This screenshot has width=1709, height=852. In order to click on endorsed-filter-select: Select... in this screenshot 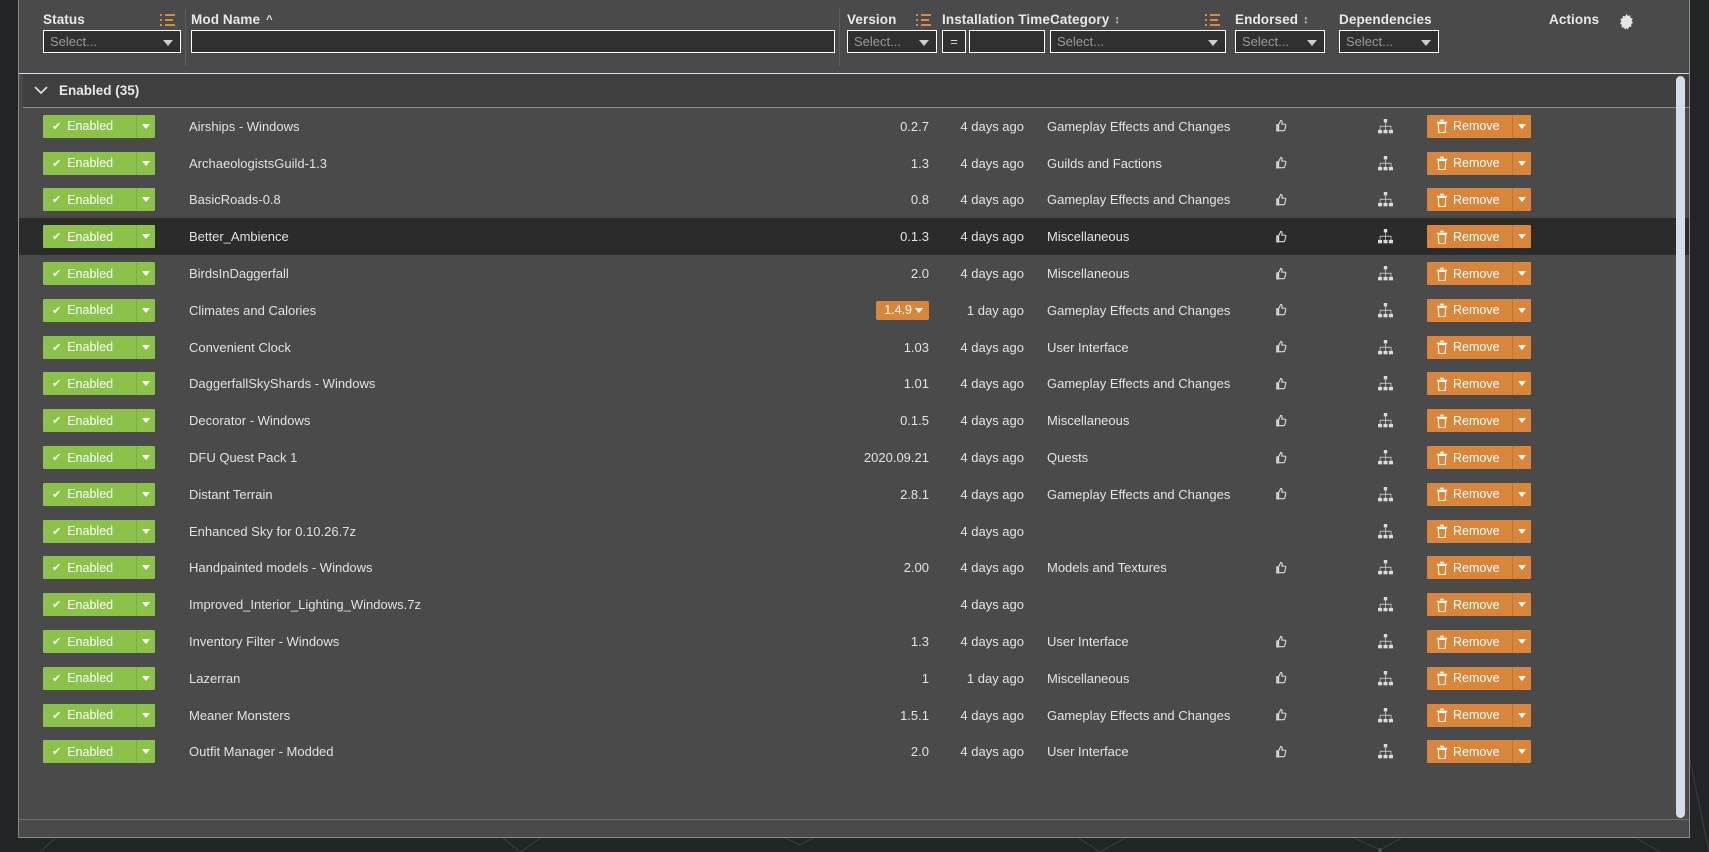, I will do `click(1280, 41)`.